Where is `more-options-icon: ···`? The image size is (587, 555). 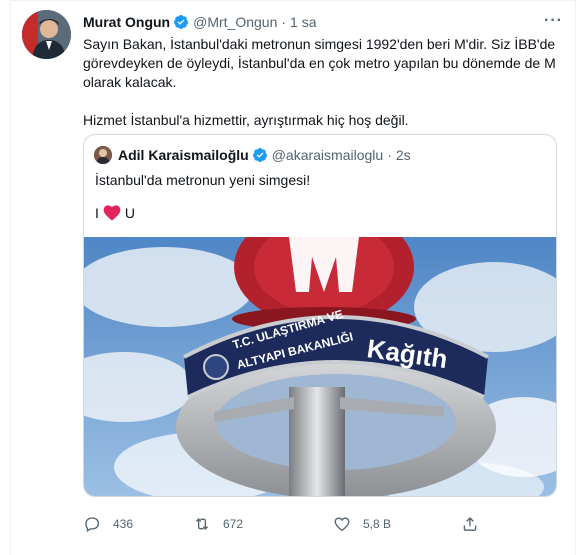
more-options-icon: ··· is located at coordinates (553, 21).